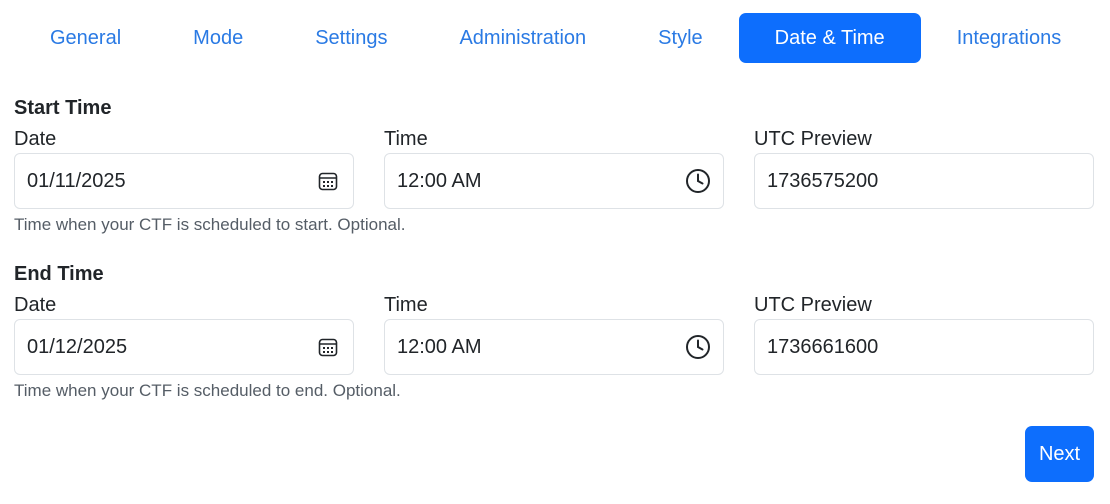 This screenshot has width=1110, height=504. Describe the element at coordinates (1009, 38) in the screenshot. I see `tab-integrations: Integrations` at that location.